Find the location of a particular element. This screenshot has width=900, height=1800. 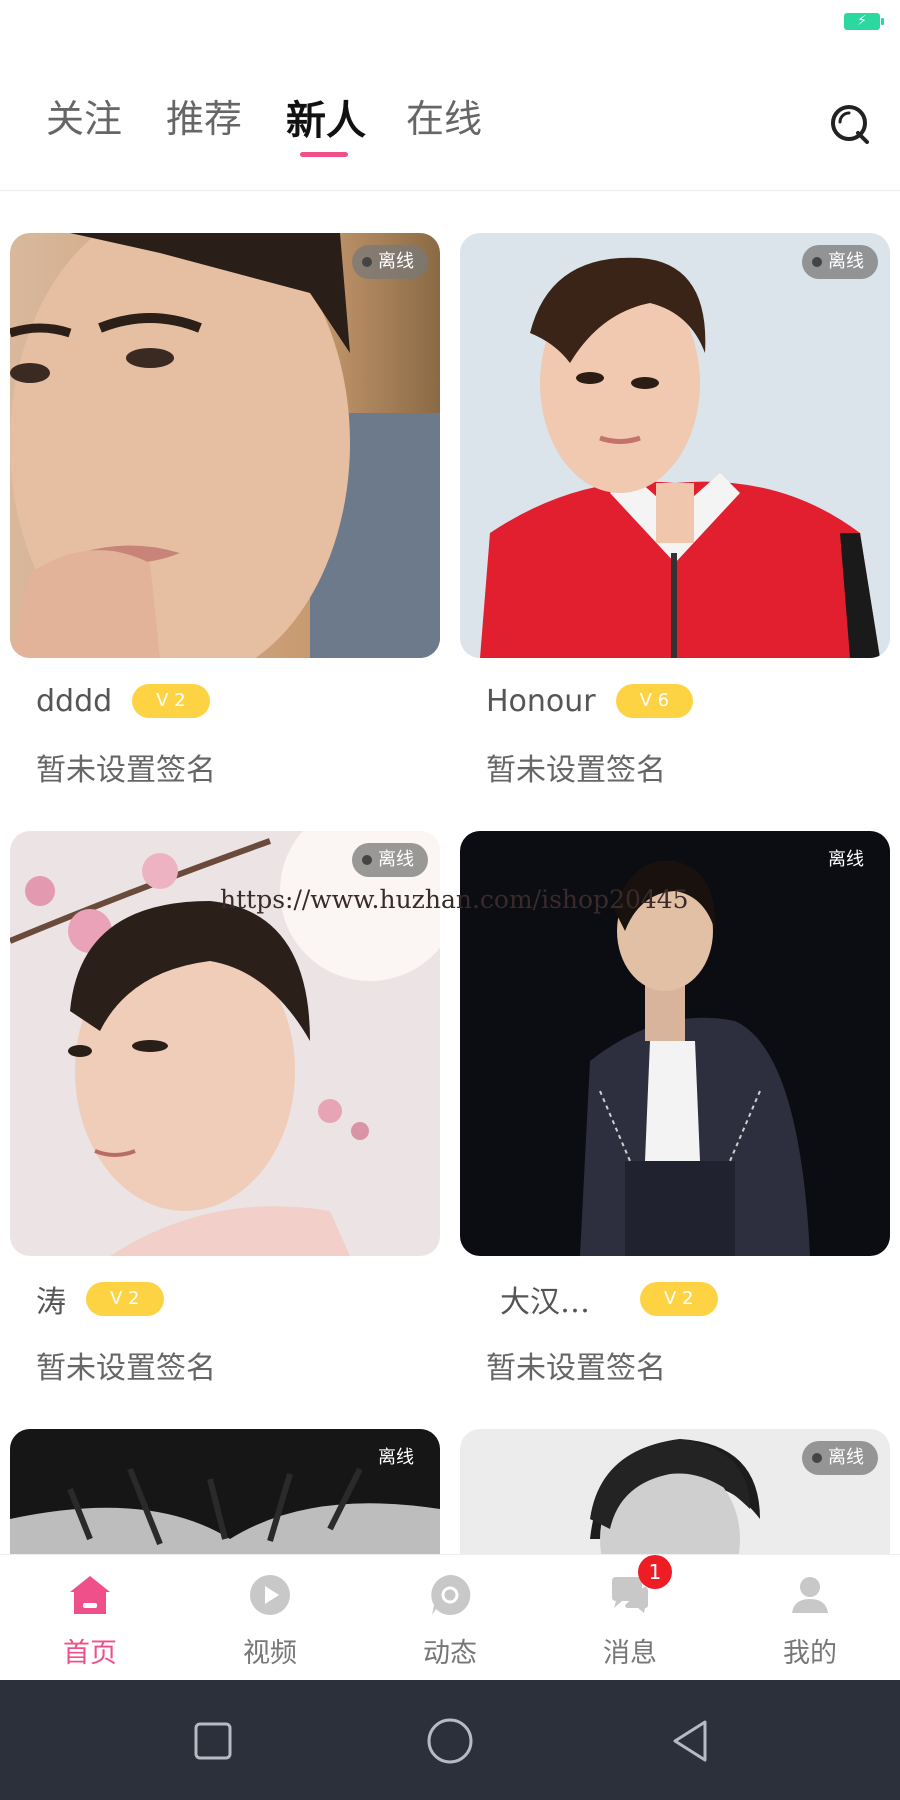

search-icon is located at coordinates (850, 124).